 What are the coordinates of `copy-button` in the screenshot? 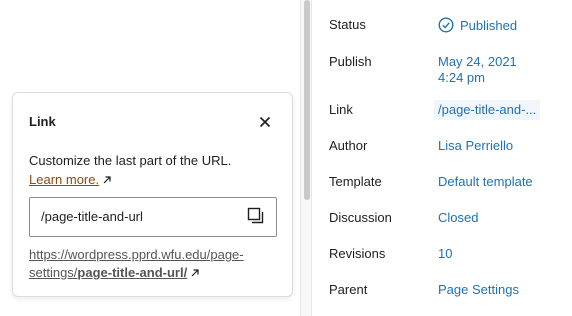 It's located at (257, 217).